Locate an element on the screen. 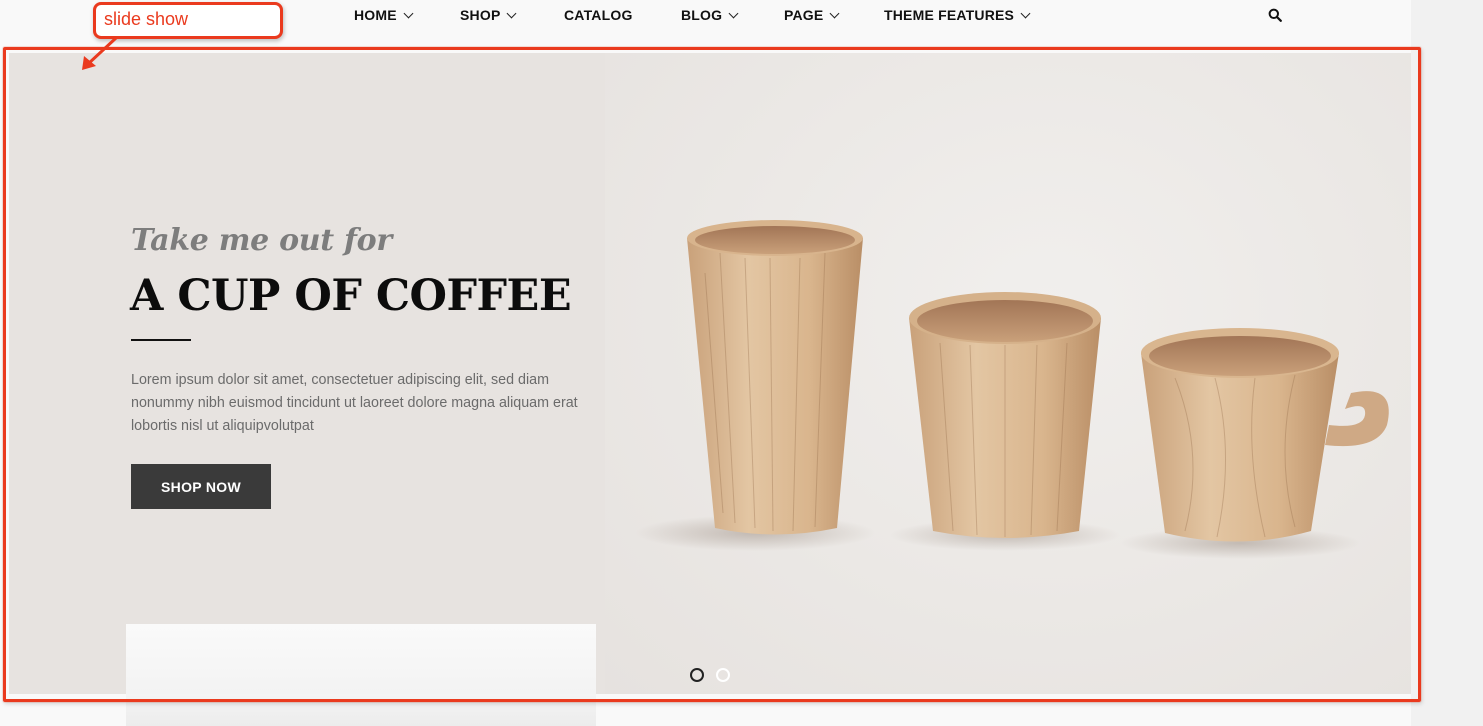  nav-item-label: HOME is located at coordinates (375, 15).